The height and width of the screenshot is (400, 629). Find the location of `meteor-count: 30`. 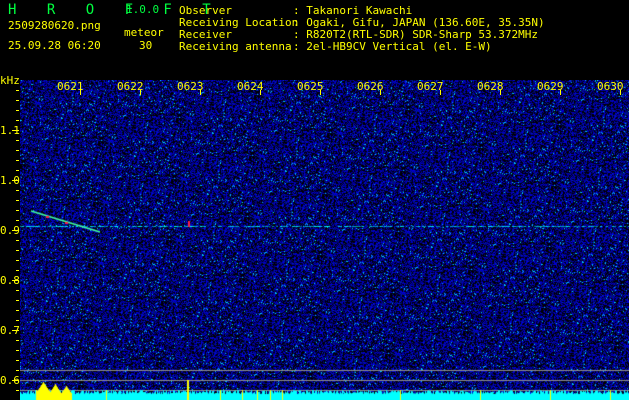

meteor-count: 30 is located at coordinates (146, 45).